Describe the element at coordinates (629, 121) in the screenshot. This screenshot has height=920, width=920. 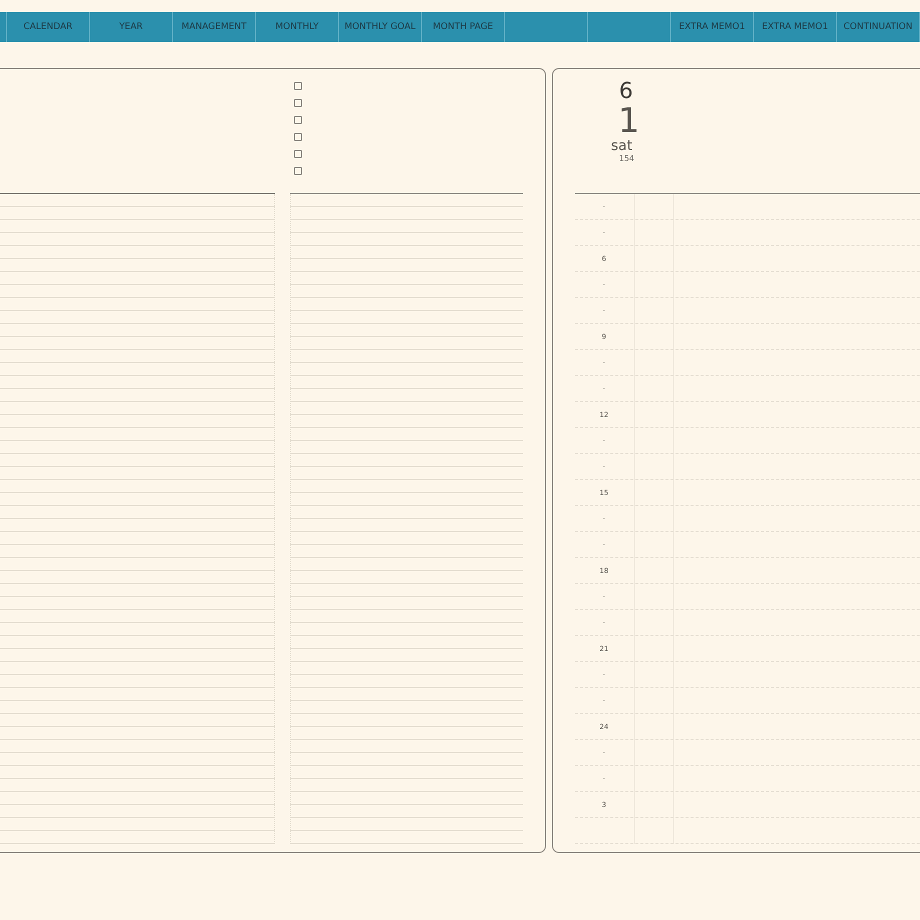
I see `day-number: 1` at that location.